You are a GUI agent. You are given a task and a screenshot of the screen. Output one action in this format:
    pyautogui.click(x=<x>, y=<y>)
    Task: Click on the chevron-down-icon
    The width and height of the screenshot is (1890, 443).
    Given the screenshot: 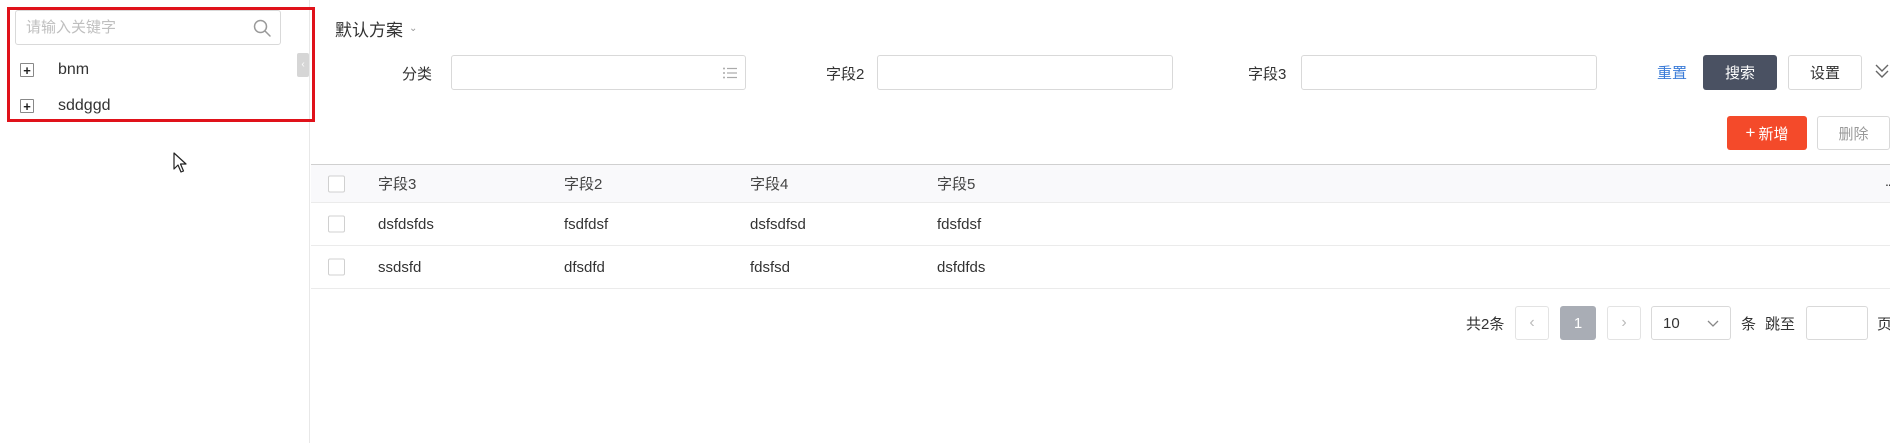 What is the action you would take?
    pyautogui.click(x=1713, y=323)
    